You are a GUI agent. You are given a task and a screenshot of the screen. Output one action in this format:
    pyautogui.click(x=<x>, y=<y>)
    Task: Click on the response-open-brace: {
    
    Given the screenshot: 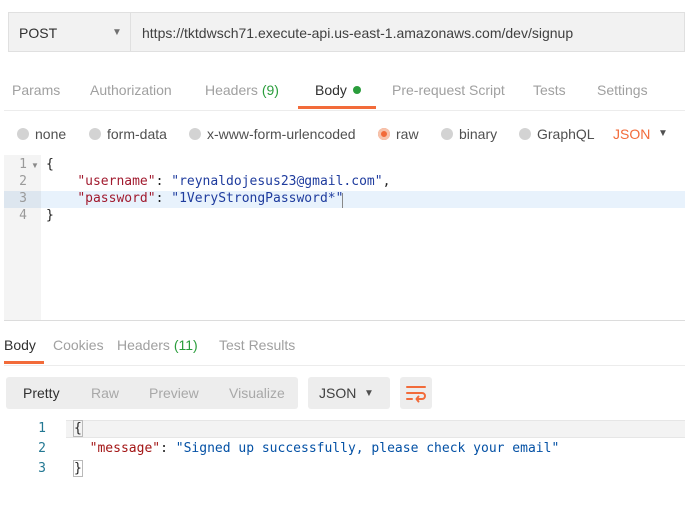 What is the action you would take?
    pyautogui.click(x=78, y=428)
    